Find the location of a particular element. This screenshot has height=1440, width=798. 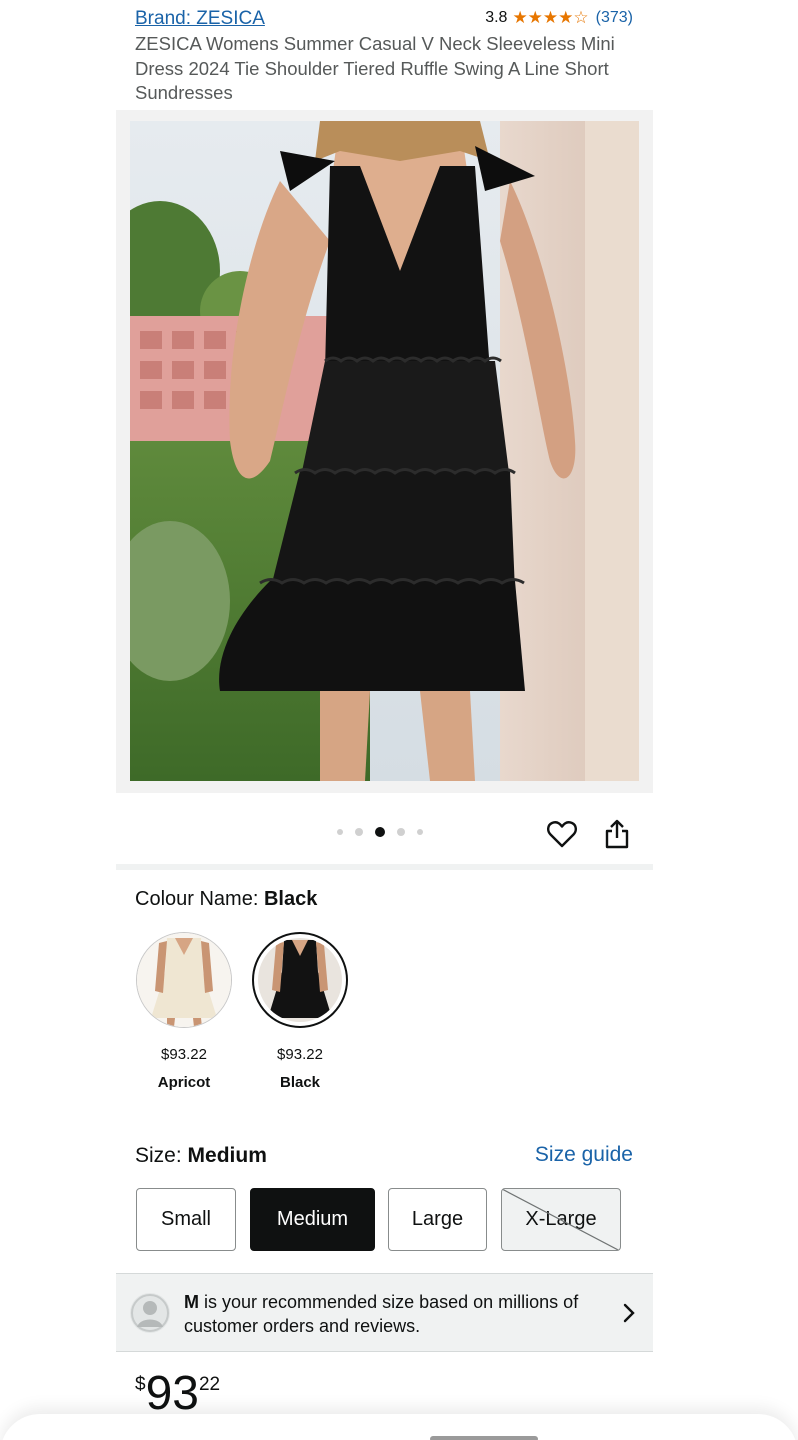

carousel-dots is located at coordinates (380, 832).